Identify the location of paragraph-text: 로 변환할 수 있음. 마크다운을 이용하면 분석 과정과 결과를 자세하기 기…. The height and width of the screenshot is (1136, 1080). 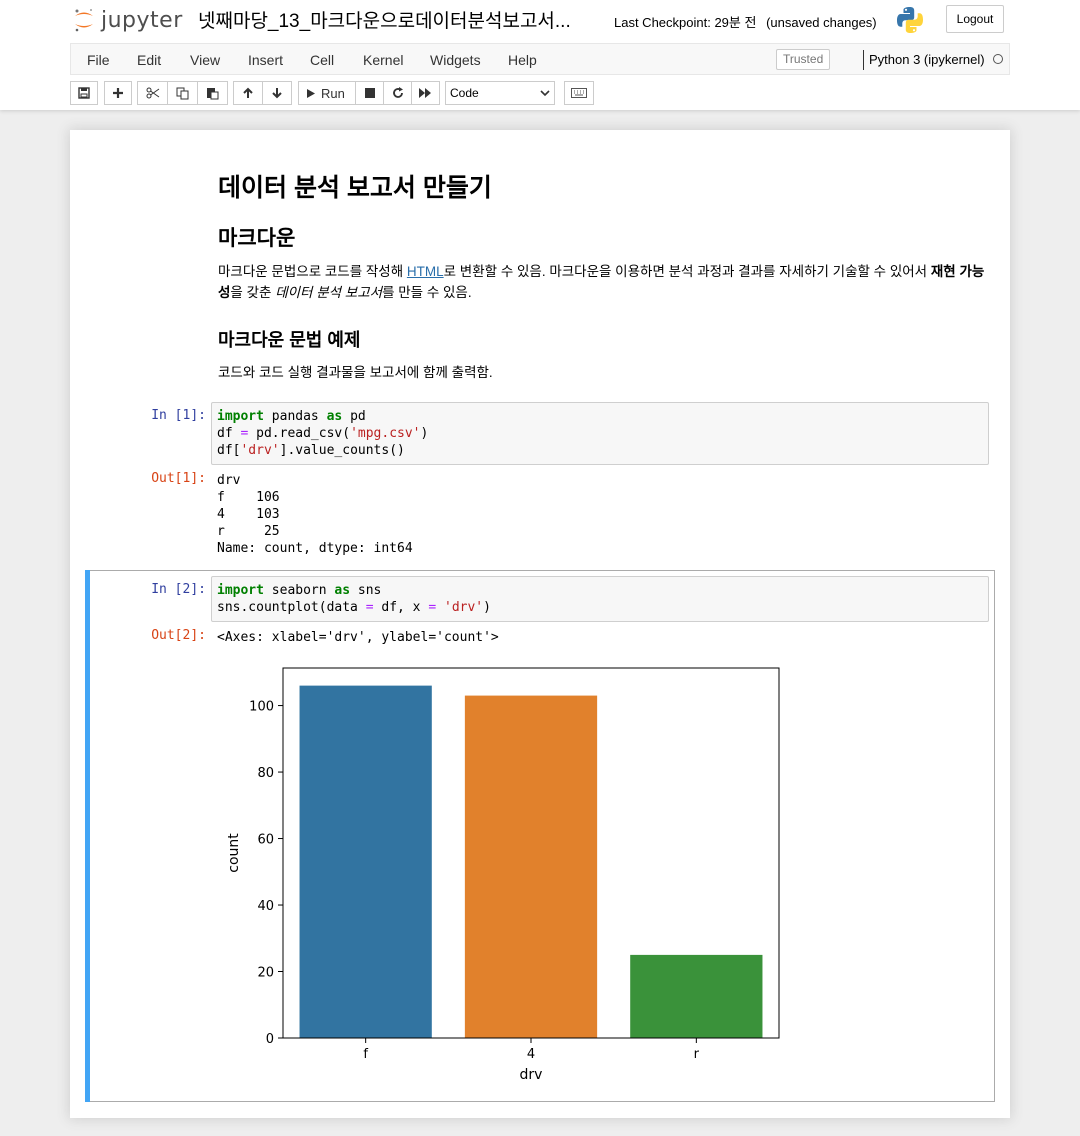
(687, 271).